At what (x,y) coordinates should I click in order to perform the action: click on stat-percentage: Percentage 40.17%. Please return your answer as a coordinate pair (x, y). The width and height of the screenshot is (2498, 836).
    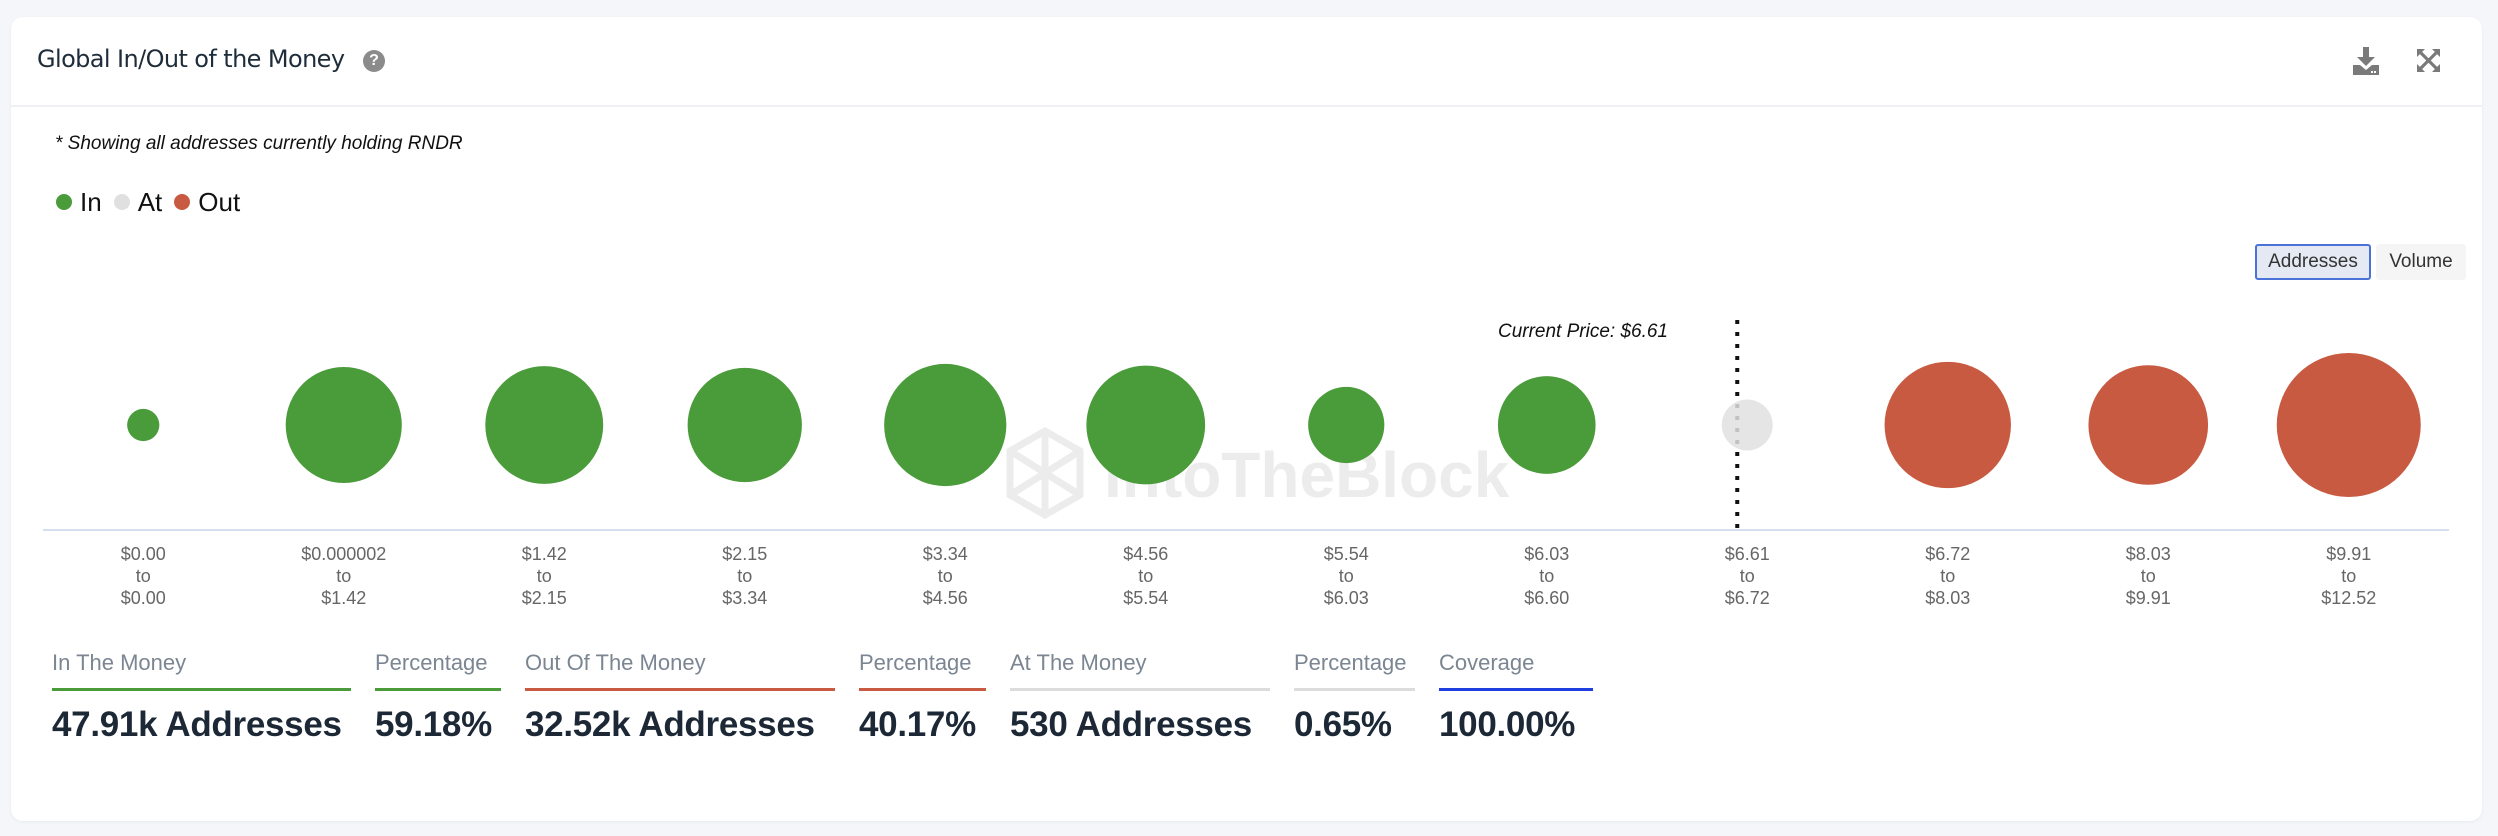
    Looking at the image, I should click on (922, 697).